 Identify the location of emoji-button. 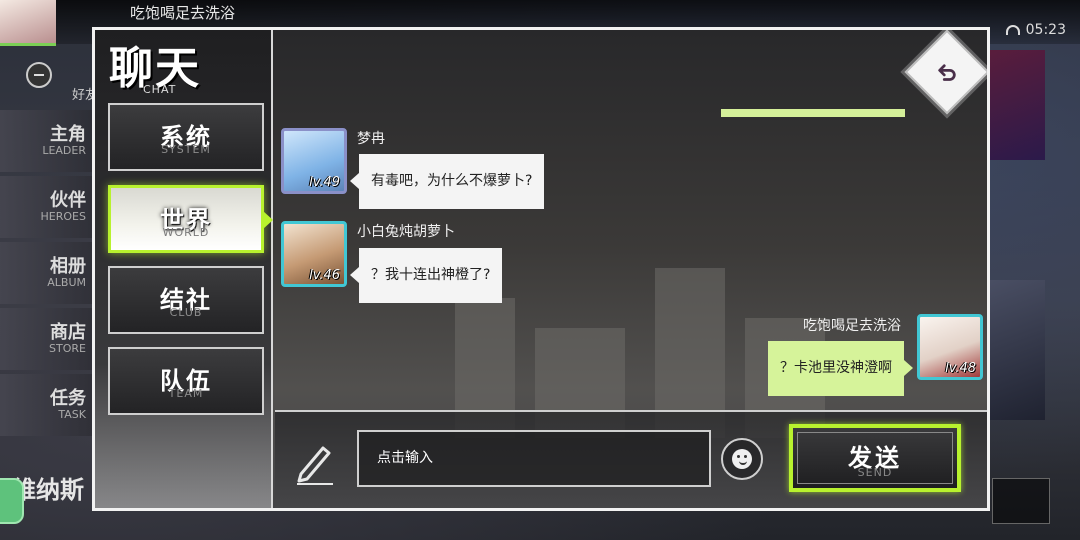
(742, 459).